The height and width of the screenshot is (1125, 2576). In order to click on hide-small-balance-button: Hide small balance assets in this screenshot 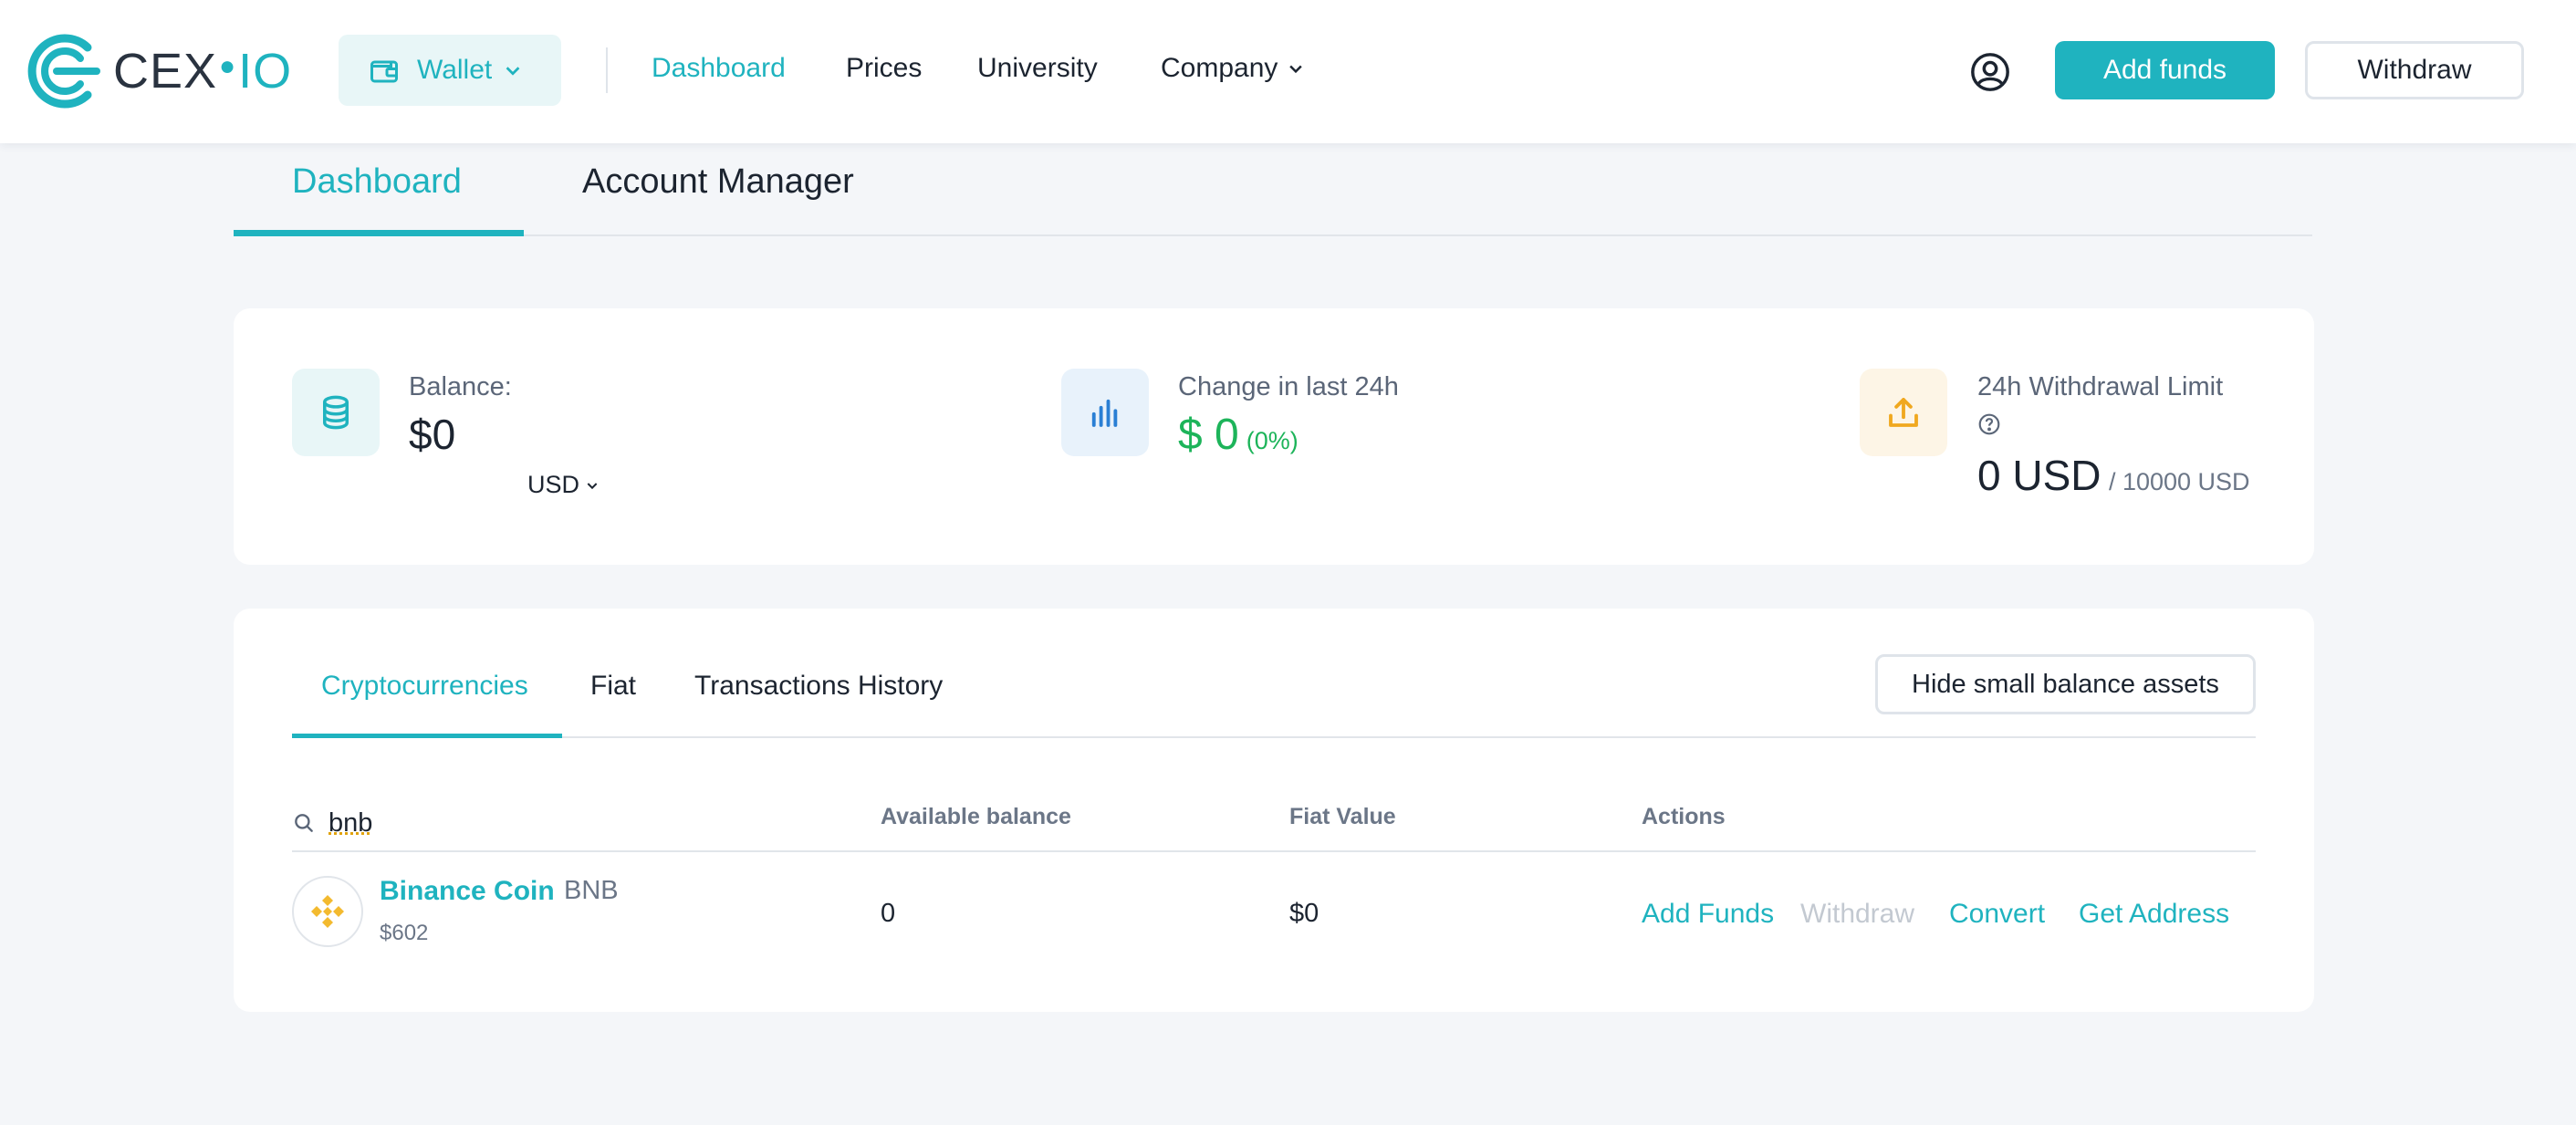, I will do `click(2065, 684)`.